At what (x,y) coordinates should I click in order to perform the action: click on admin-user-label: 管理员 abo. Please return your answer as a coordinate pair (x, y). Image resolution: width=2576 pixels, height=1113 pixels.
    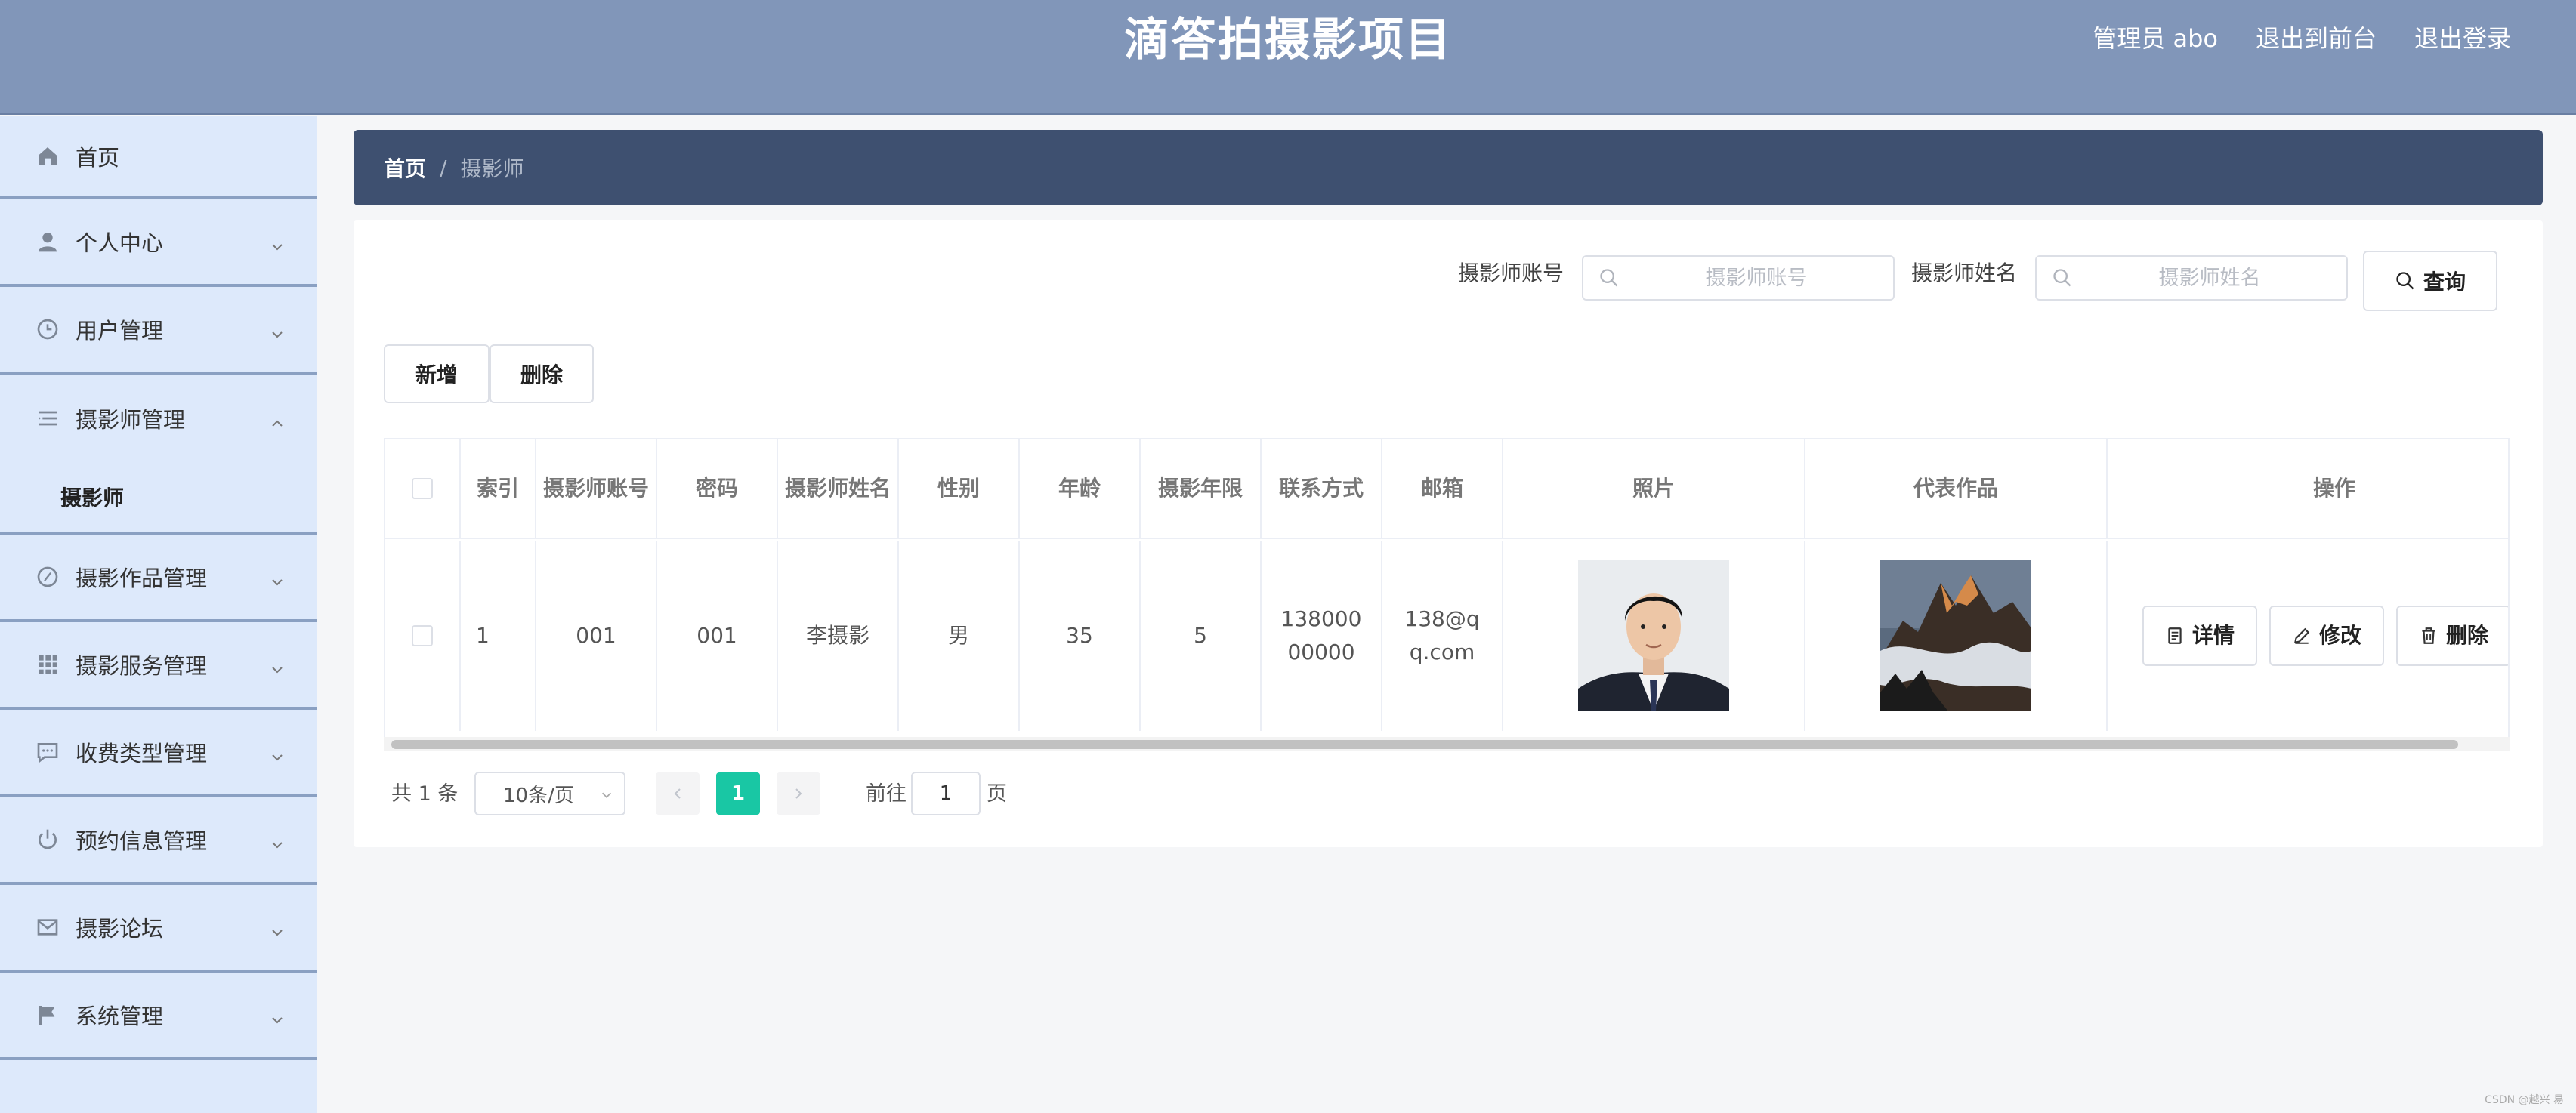
    Looking at the image, I should click on (2155, 38).